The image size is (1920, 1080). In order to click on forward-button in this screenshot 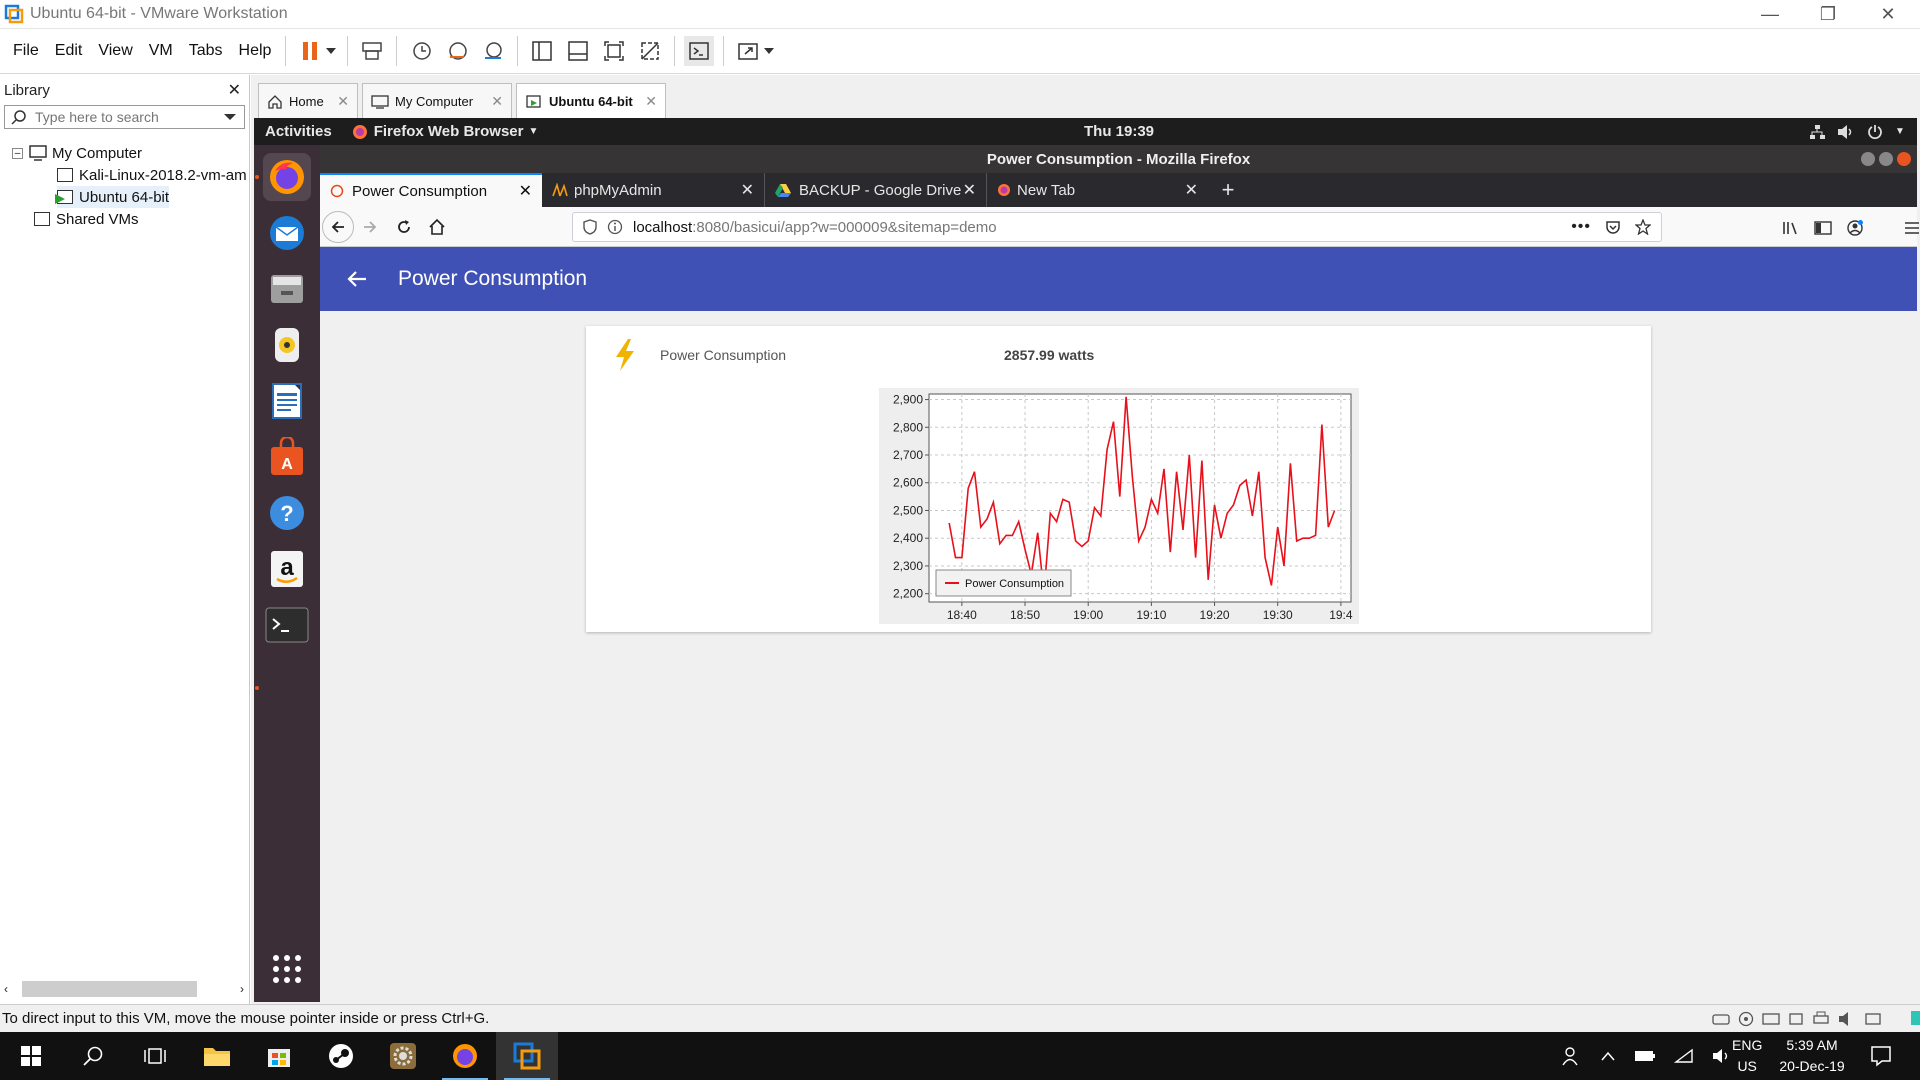, I will do `click(370, 227)`.